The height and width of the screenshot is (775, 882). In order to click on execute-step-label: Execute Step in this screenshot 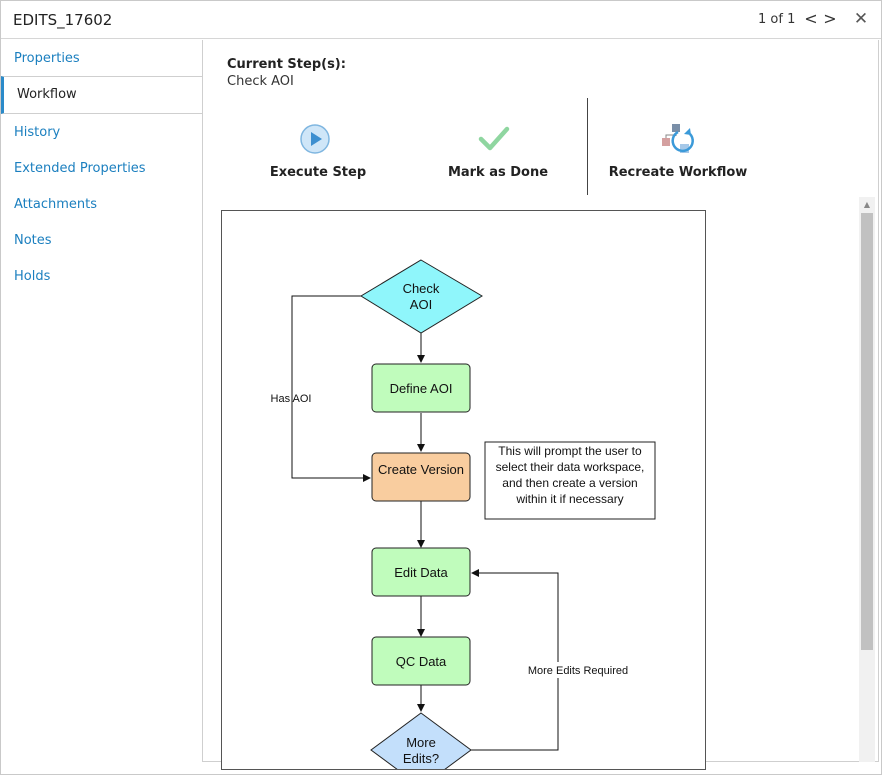, I will do `click(318, 172)`.